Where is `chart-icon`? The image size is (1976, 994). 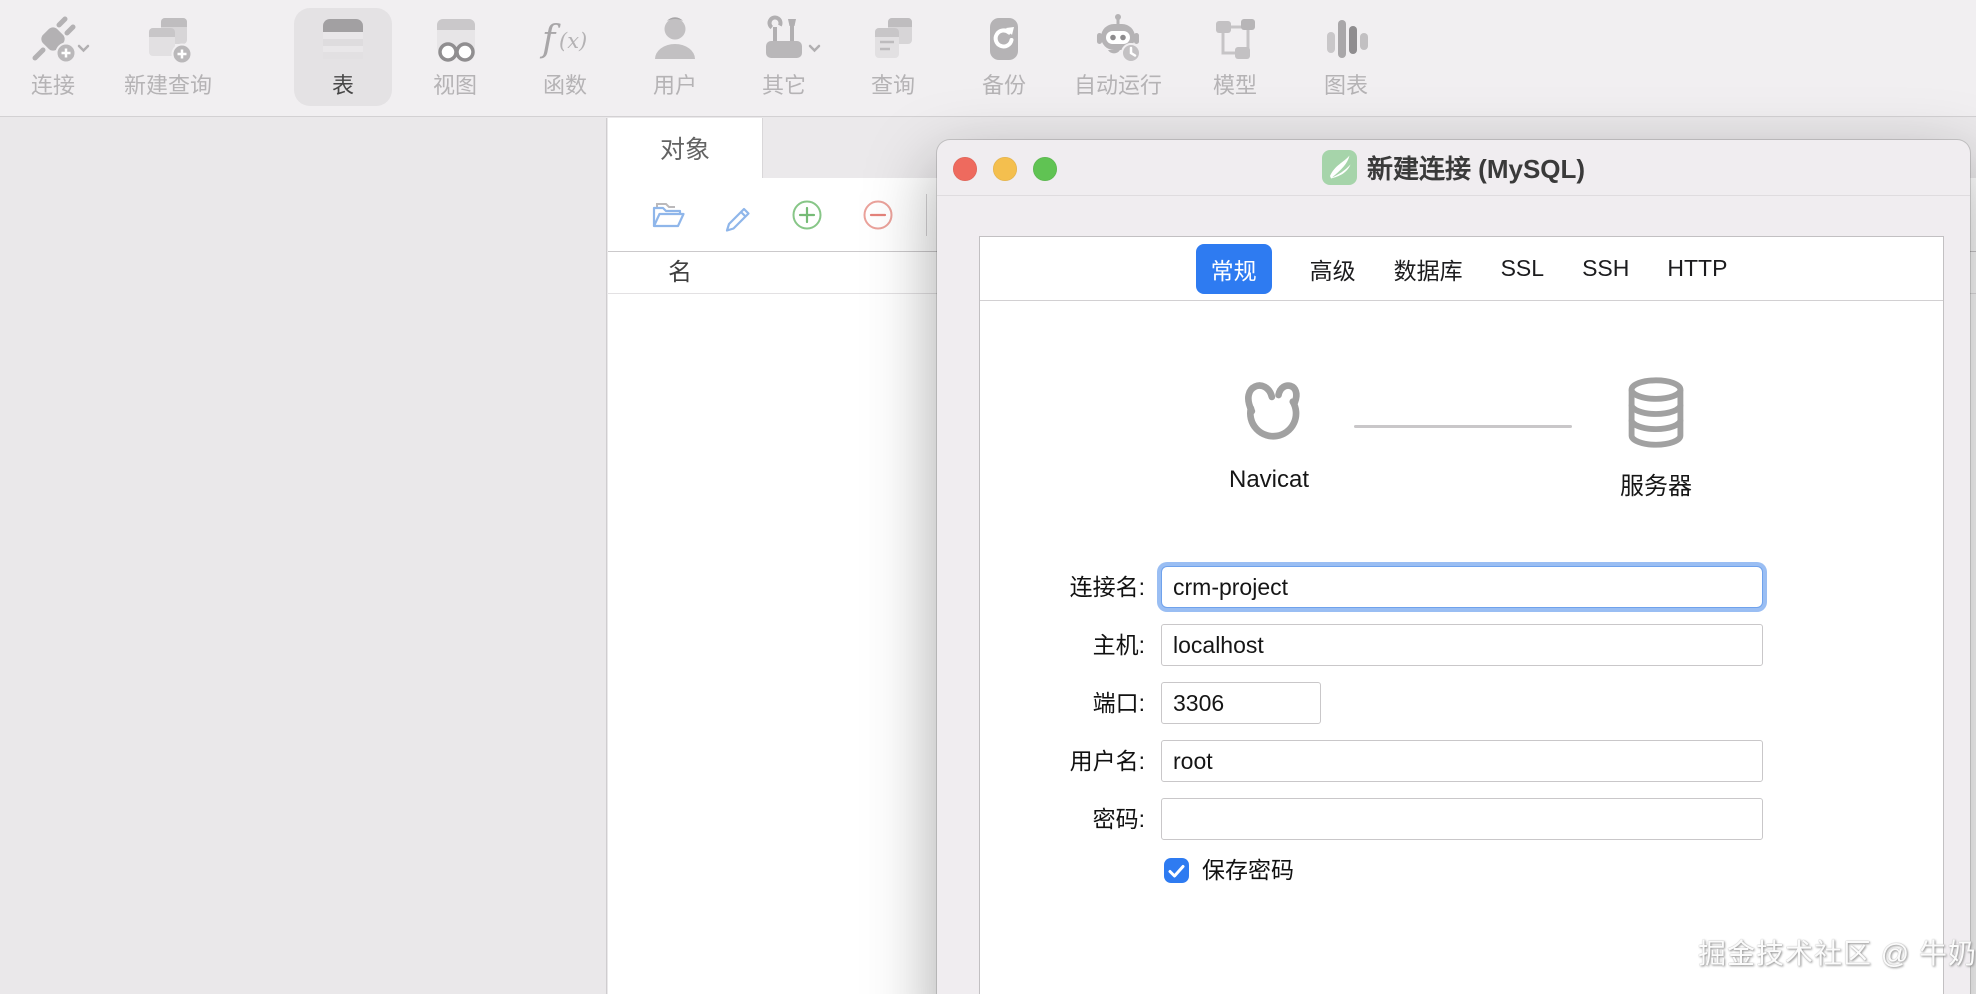 chart-icon is located at coordinates (1346, 39).